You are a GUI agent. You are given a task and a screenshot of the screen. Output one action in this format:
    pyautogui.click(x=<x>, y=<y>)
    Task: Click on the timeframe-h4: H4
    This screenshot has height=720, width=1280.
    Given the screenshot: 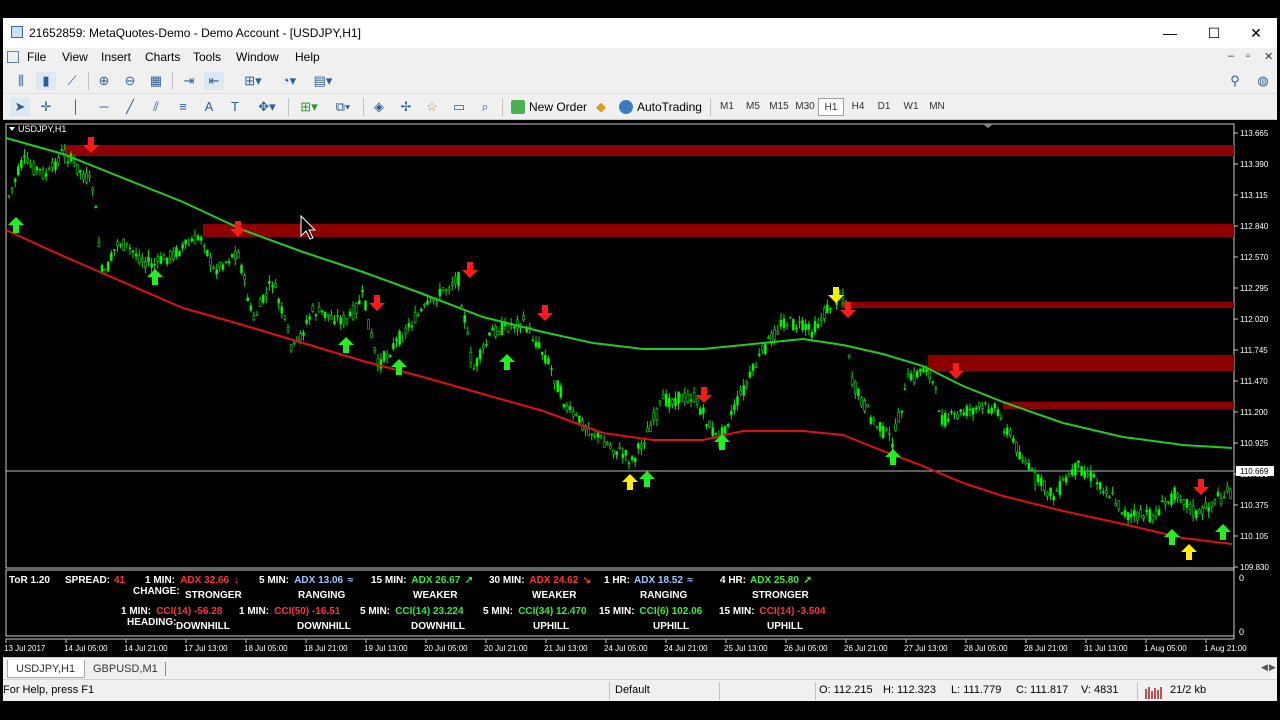 What is the action you would take?
    pyautogui.click(x=858, y=107)
    